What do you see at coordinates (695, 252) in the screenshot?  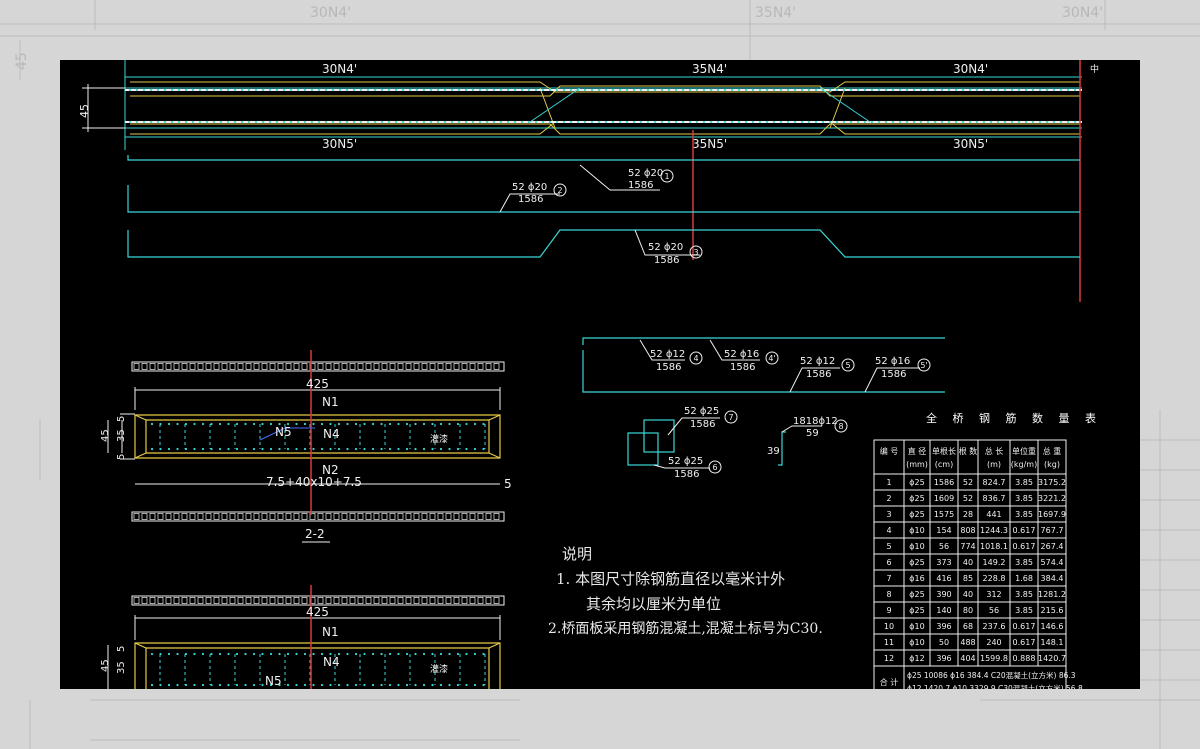 I see `callout-number: 3` at bounding box center [695, 252].